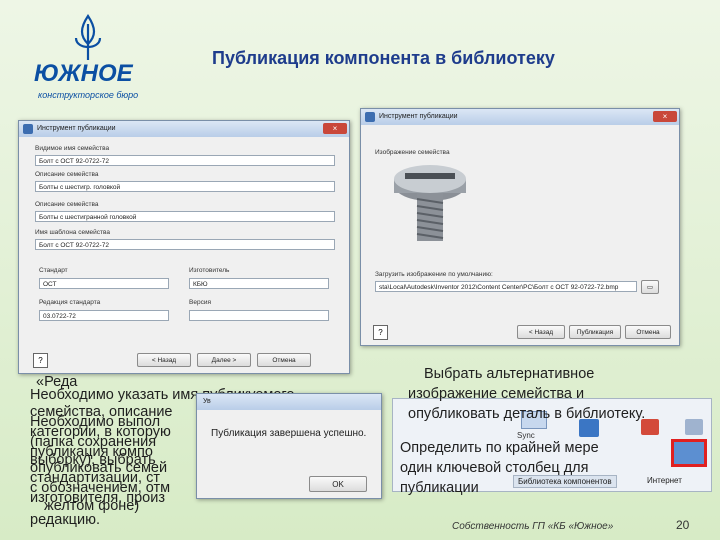  Describe the element at coordinates (88, 95) in the screenshot. I see `logo-subtitle: конструкторское бюро` at that location.